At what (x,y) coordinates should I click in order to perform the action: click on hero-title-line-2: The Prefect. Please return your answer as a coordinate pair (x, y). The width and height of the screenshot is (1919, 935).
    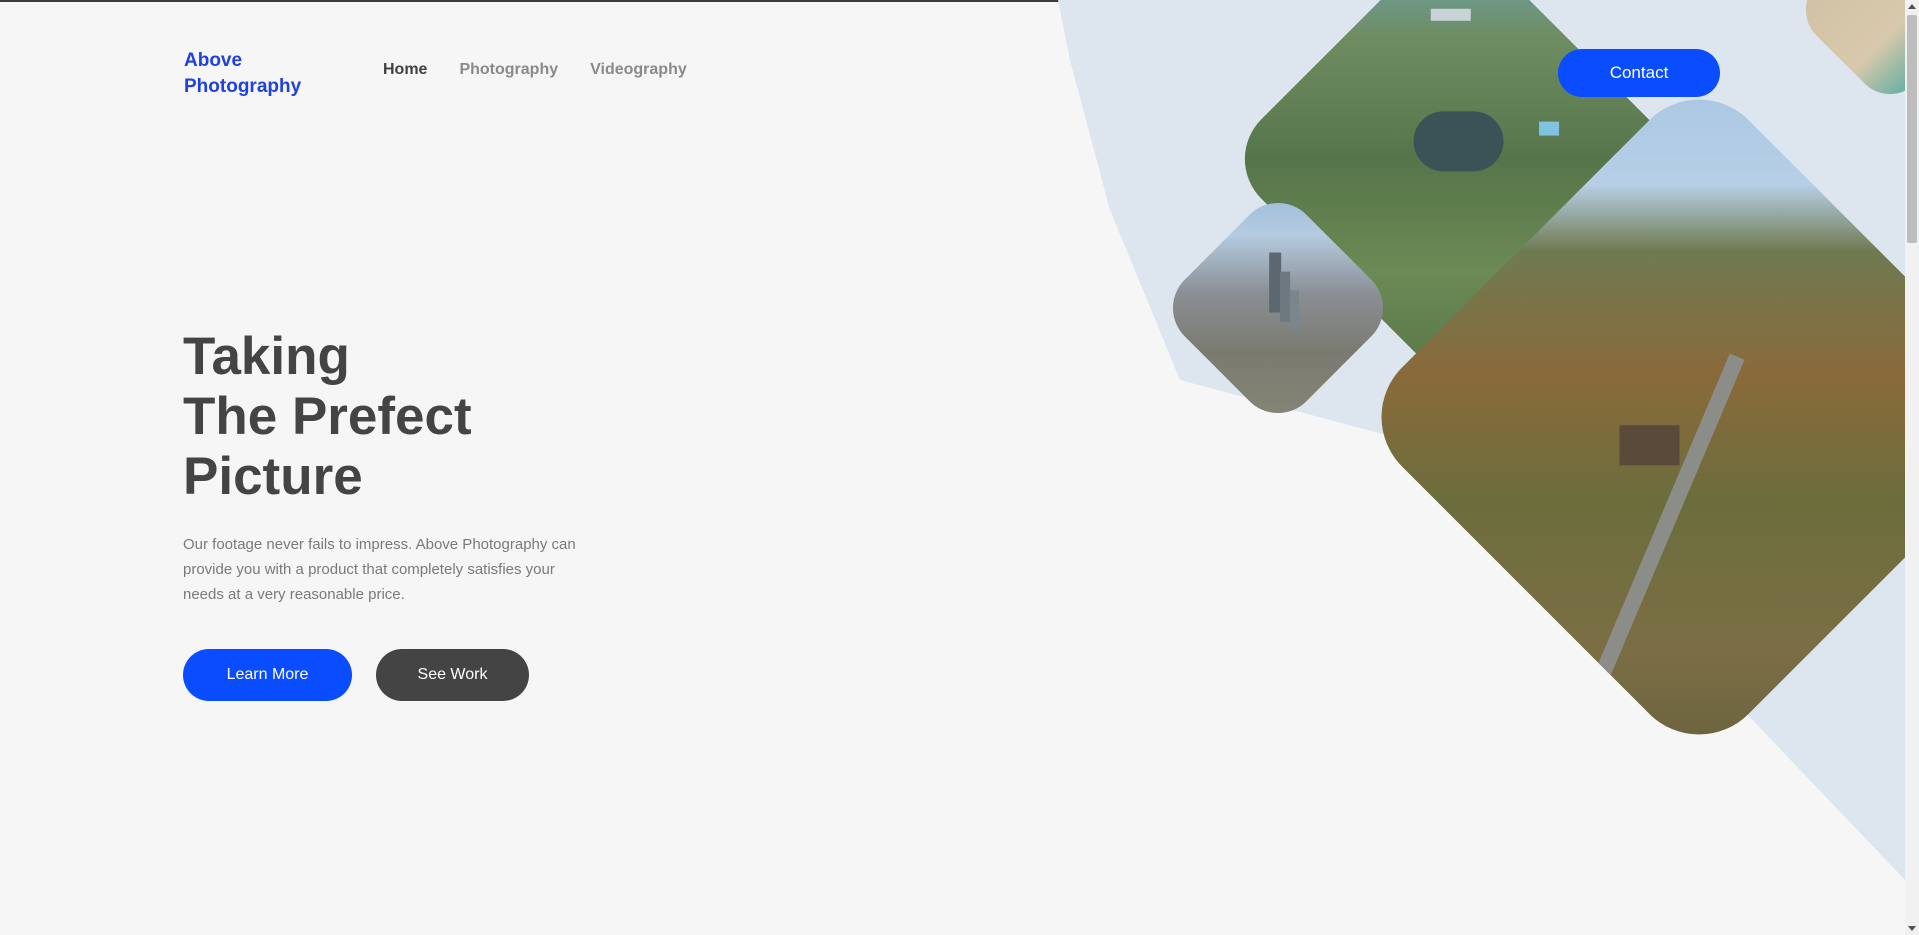
    Looking at the image, I should click on (327, 416).